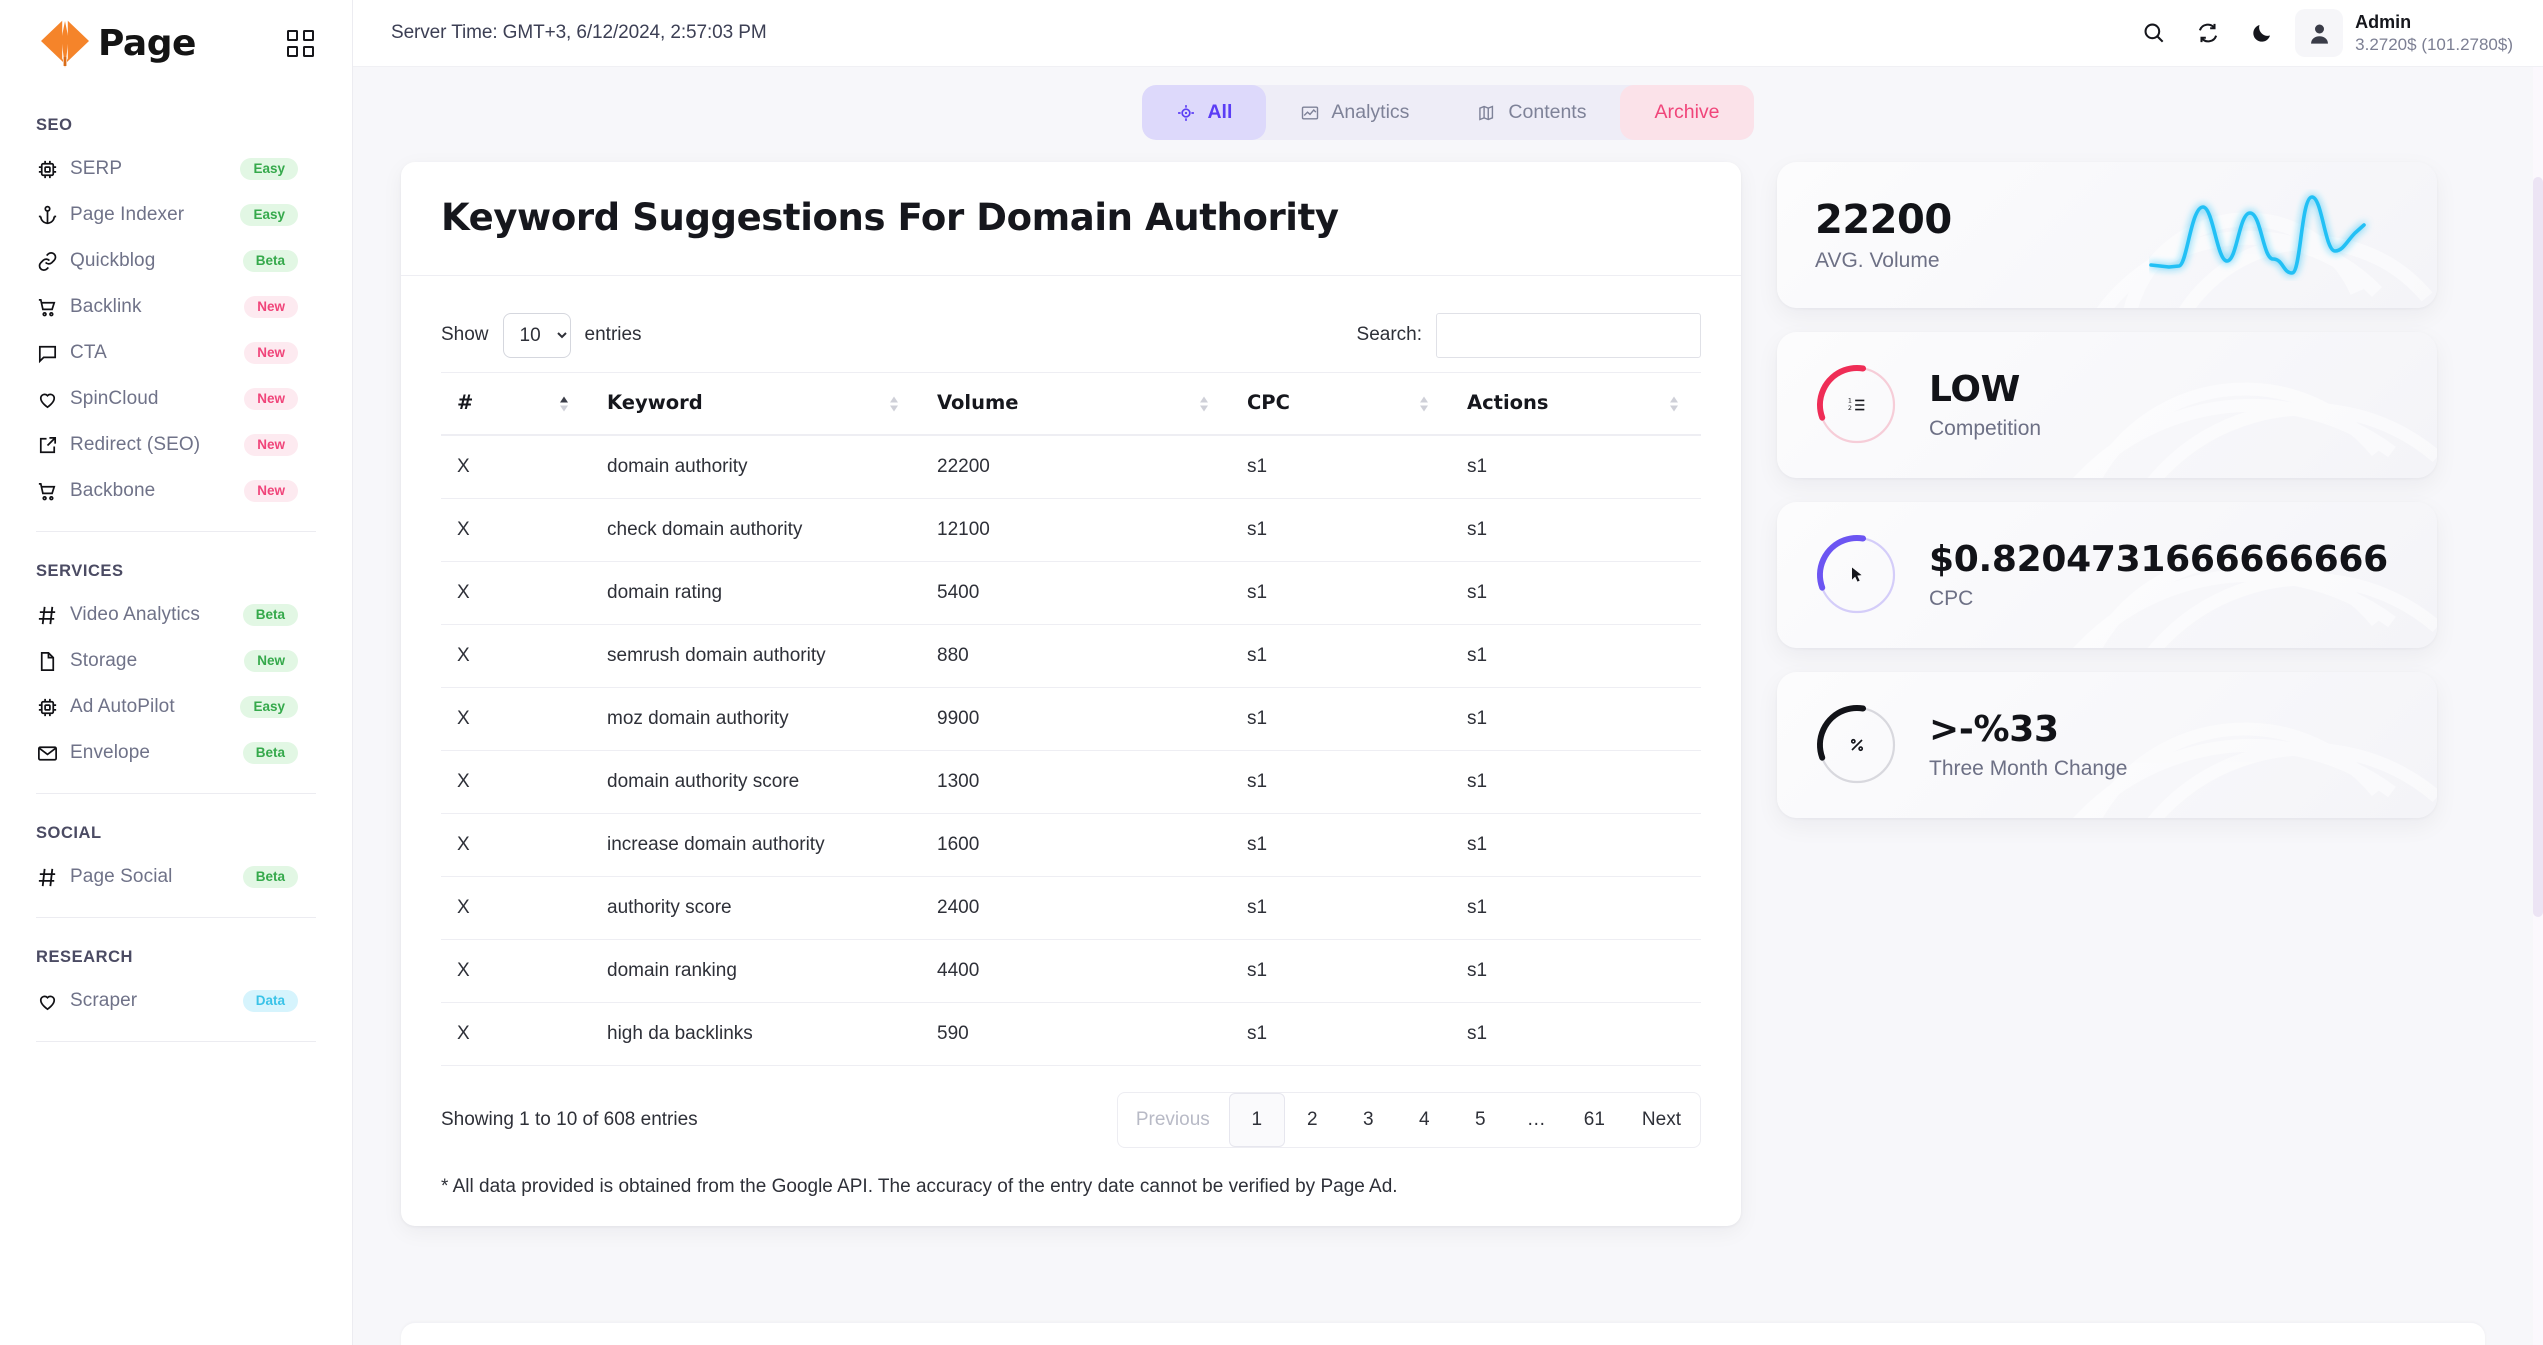 The height and width of the screenshot is (1345, 2543). I want to click on table-header-row: # Keyword Volume CPC Actions, so click(1071, 404).